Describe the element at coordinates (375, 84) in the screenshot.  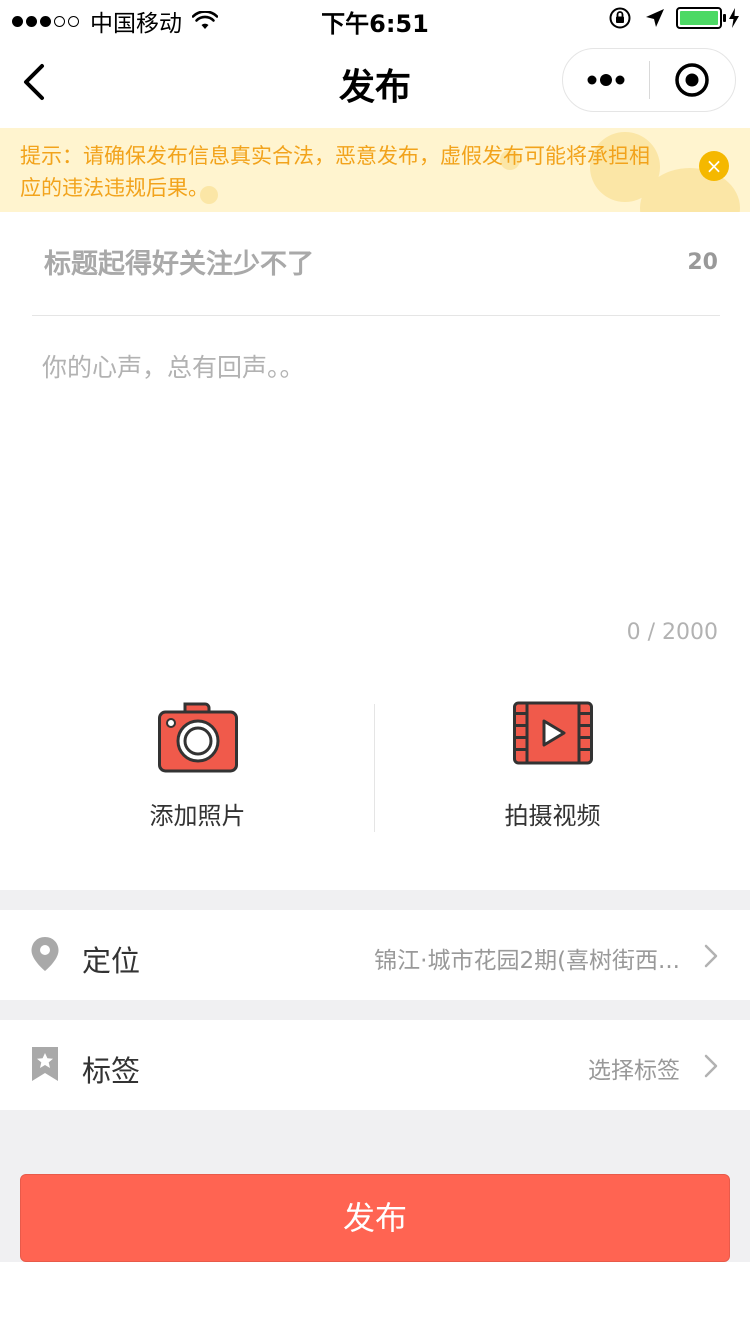
I see `nav-bar: 发布` at that location.